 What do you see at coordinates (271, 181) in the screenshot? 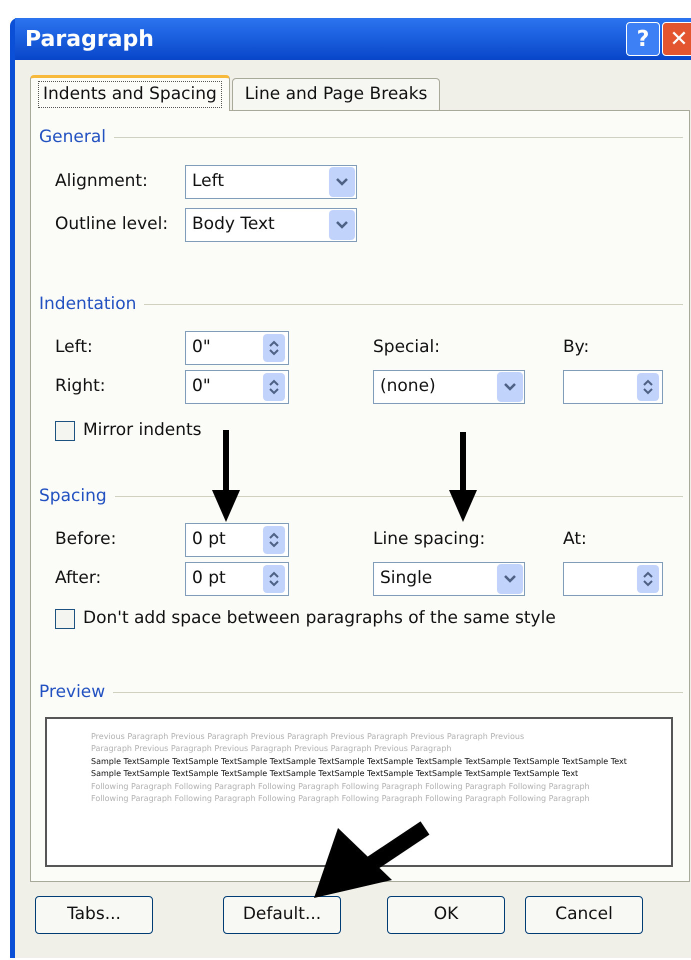
I see `dropdown: Left` at bounding box center [271, 181].